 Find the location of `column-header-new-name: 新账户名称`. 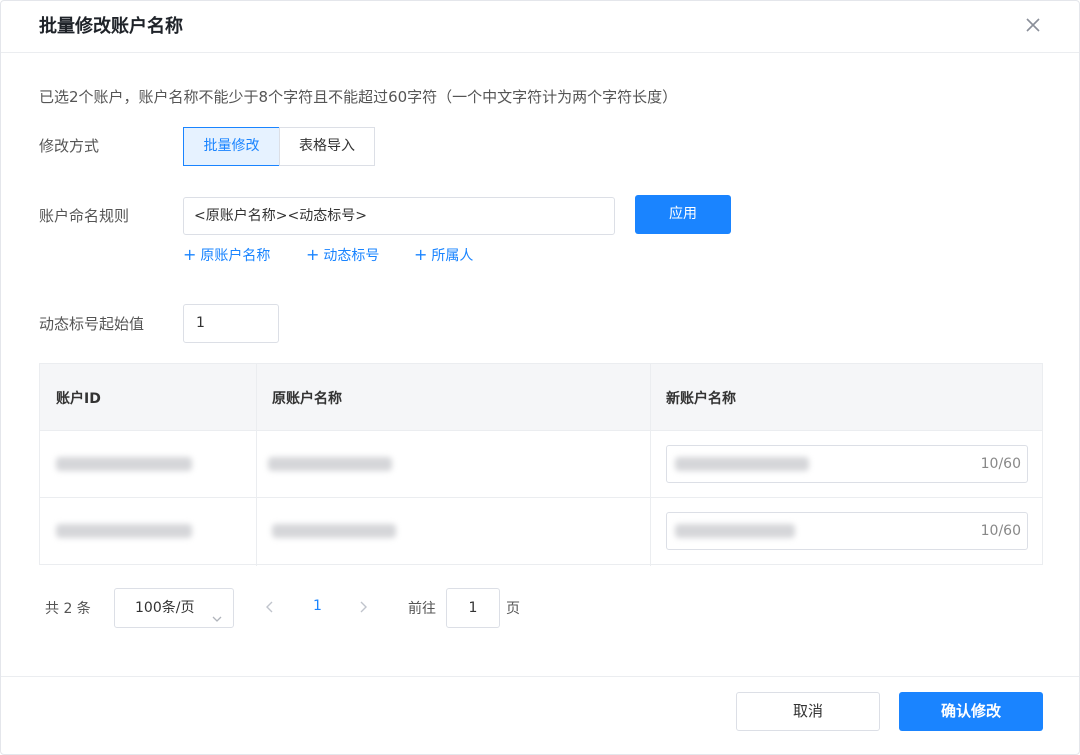

column-header-new-name: 新账户名称 is located at coordinates (701, 399).